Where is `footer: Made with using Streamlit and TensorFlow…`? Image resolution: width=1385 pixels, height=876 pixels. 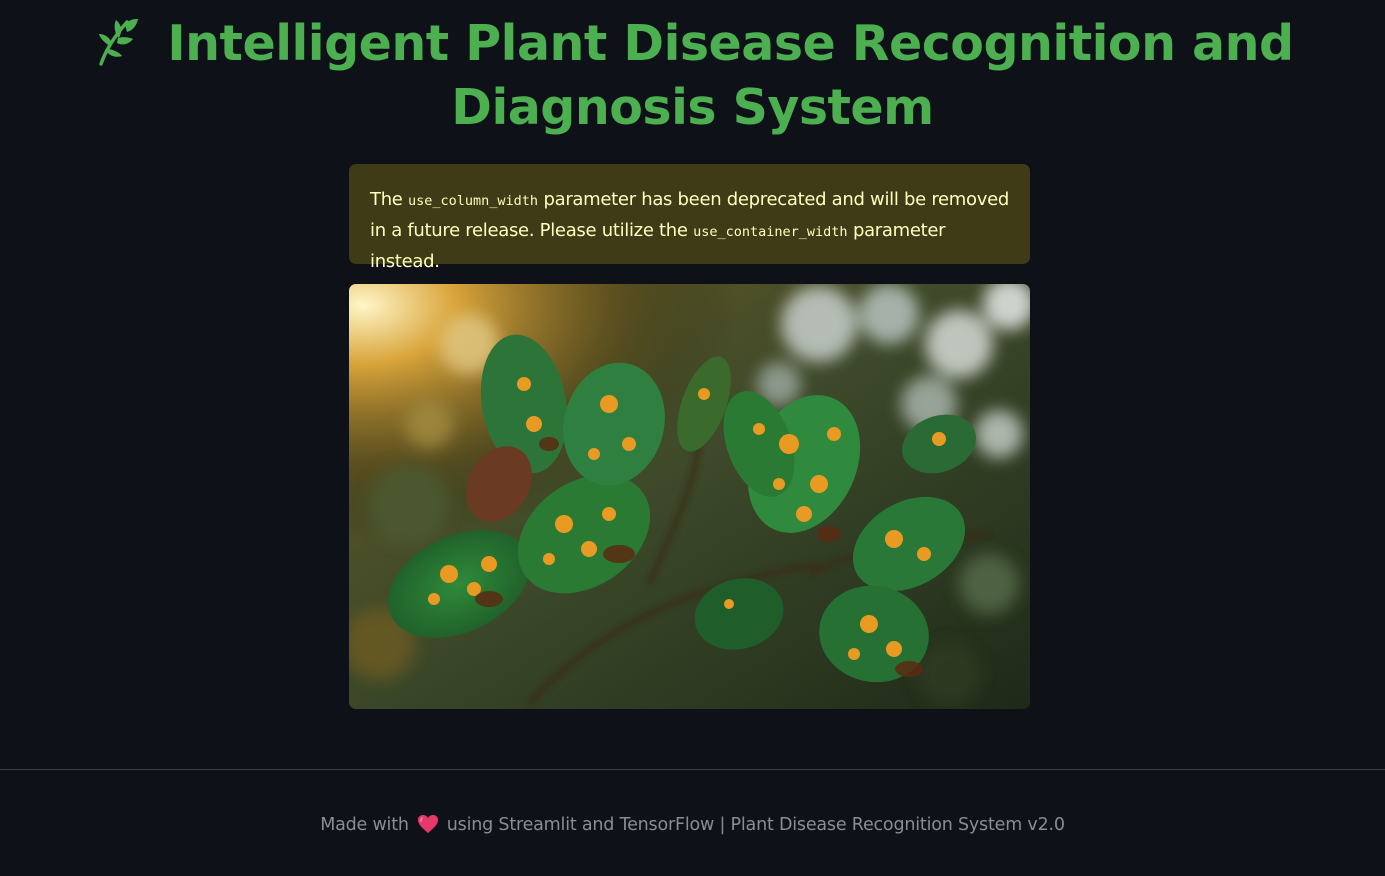 footer: Made with using Streamlit and TensorFlow… is located at coordinates (692, 825).